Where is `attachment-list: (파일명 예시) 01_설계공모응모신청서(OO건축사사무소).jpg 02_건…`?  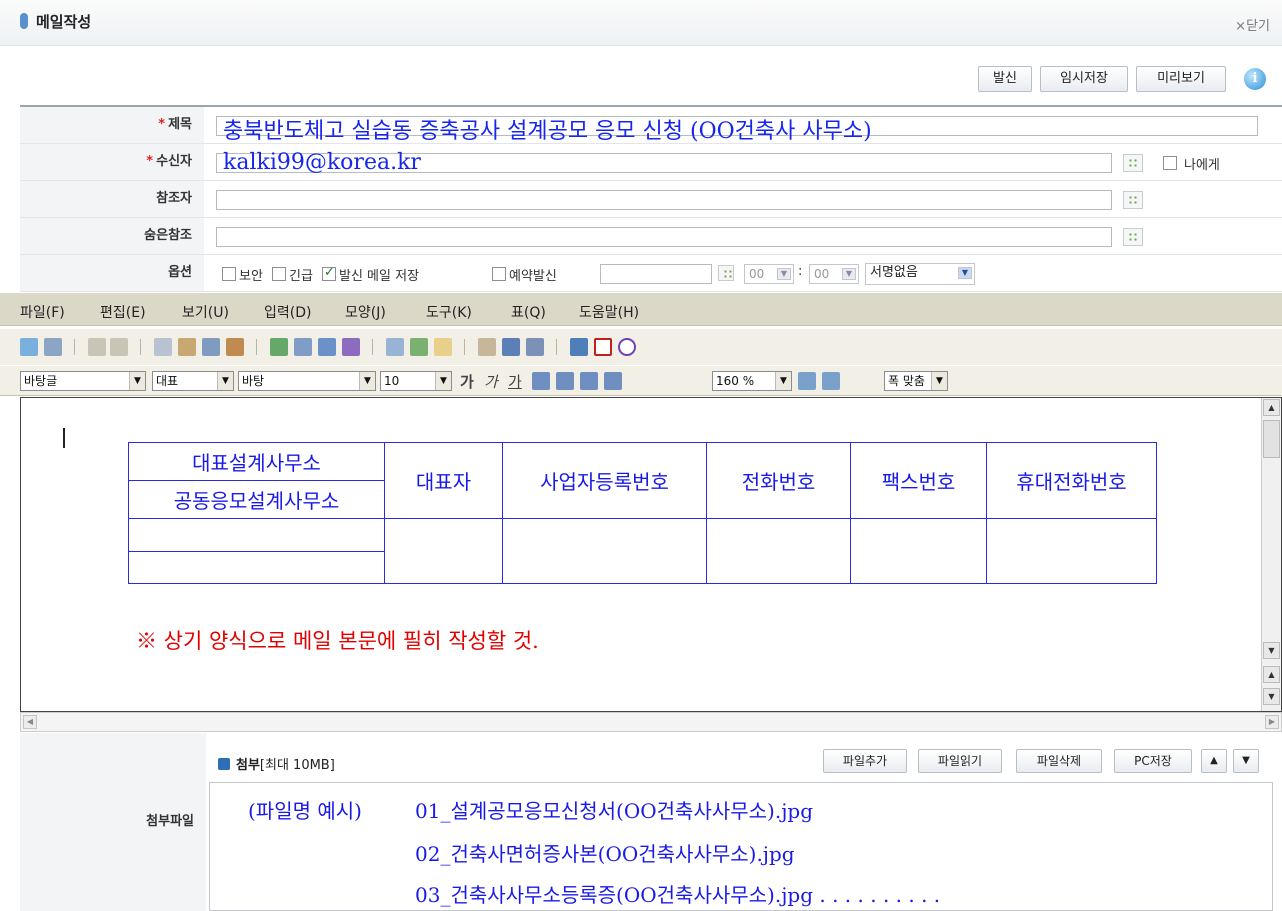
attachment-list: (파일명 예시) 01_설계공모응모신청서(OO건축사사무소).jpg 02_건… is located at coordinates (741, 846).